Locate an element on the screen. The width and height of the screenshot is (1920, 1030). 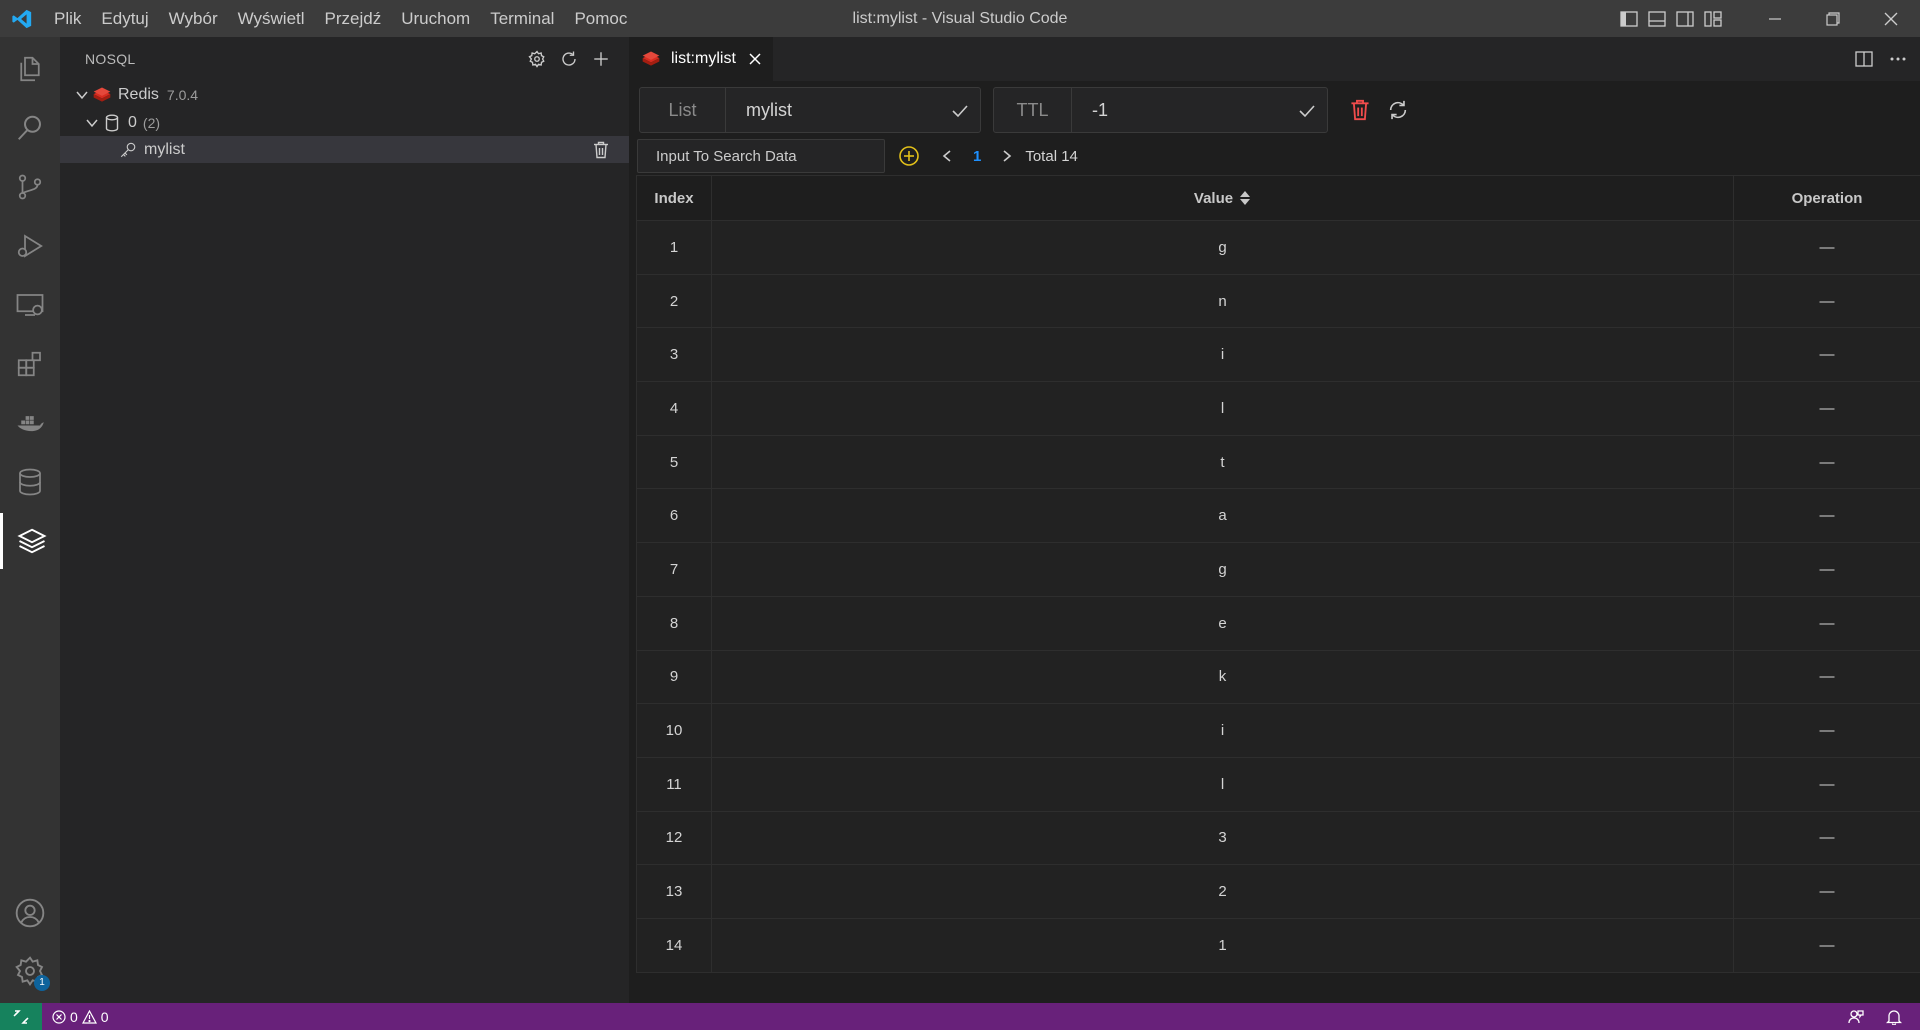
table-row: 1 g — is located at coordinates (1278, 248).